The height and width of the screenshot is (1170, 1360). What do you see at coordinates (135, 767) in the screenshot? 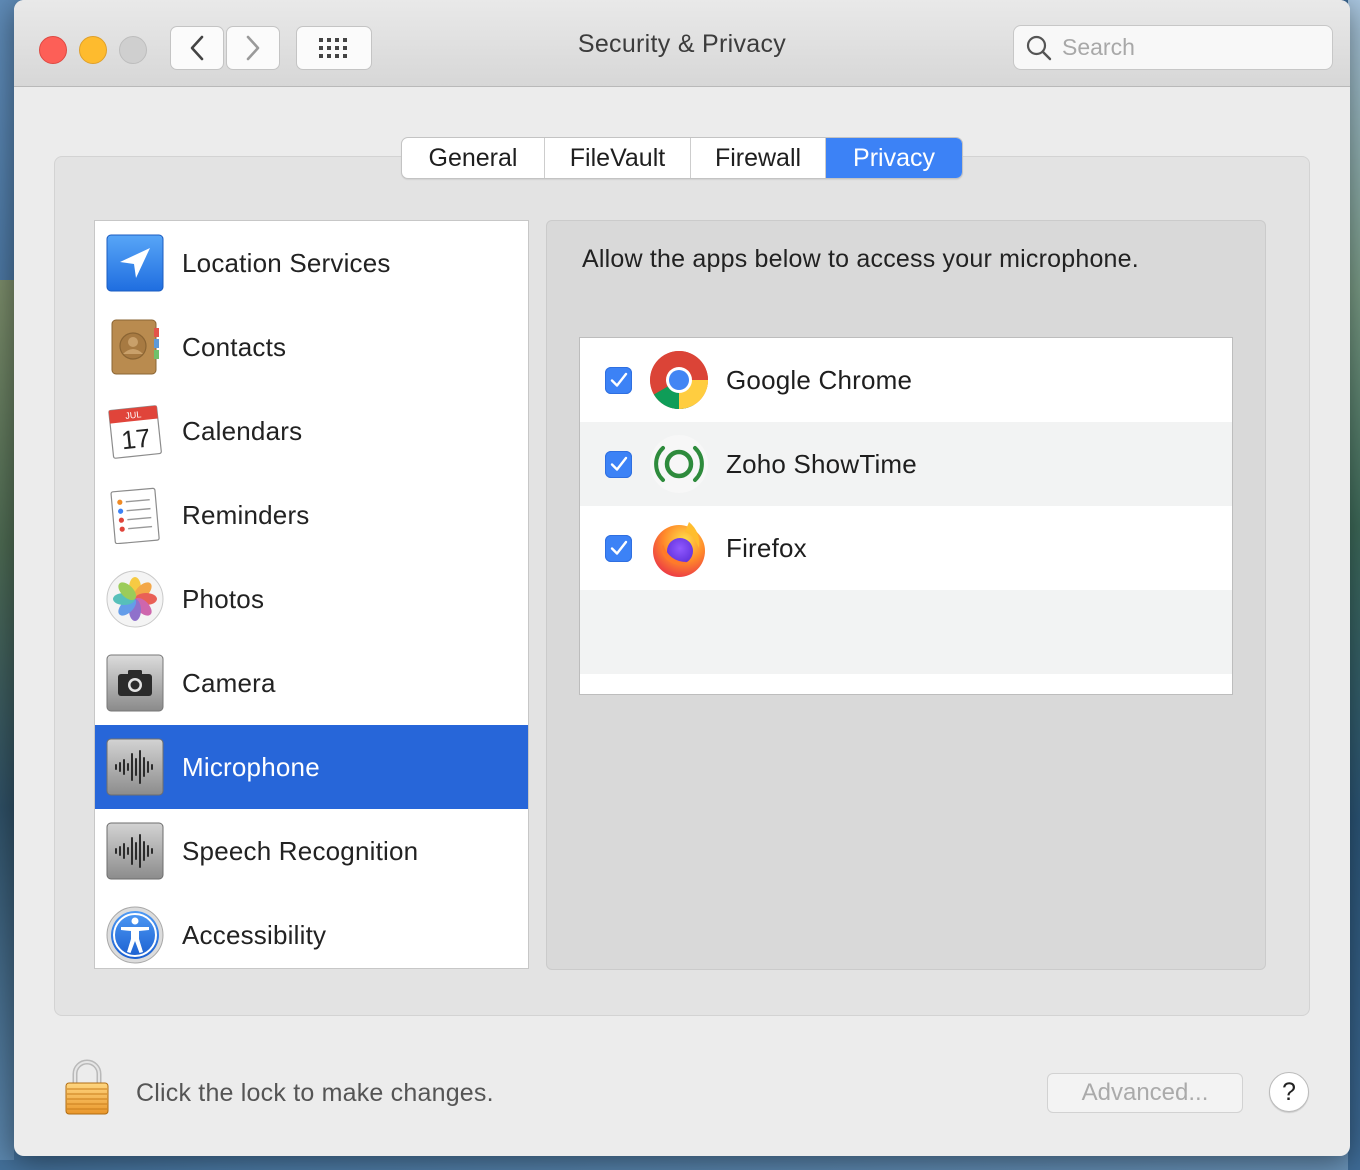
I see `microphone-waveform-icon` at bounding box center [135, 767].